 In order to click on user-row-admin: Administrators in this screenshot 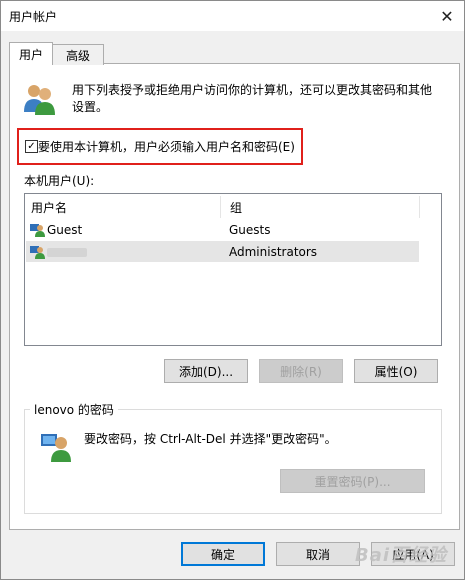, I will do `click(222, 251)`.